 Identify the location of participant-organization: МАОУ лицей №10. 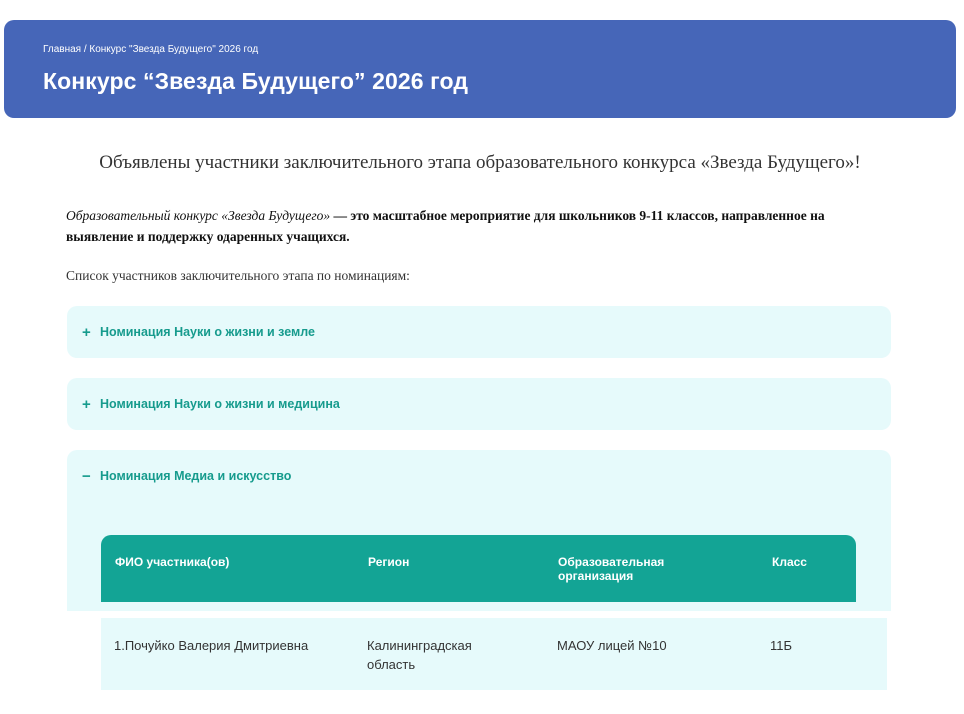
(612, 645).